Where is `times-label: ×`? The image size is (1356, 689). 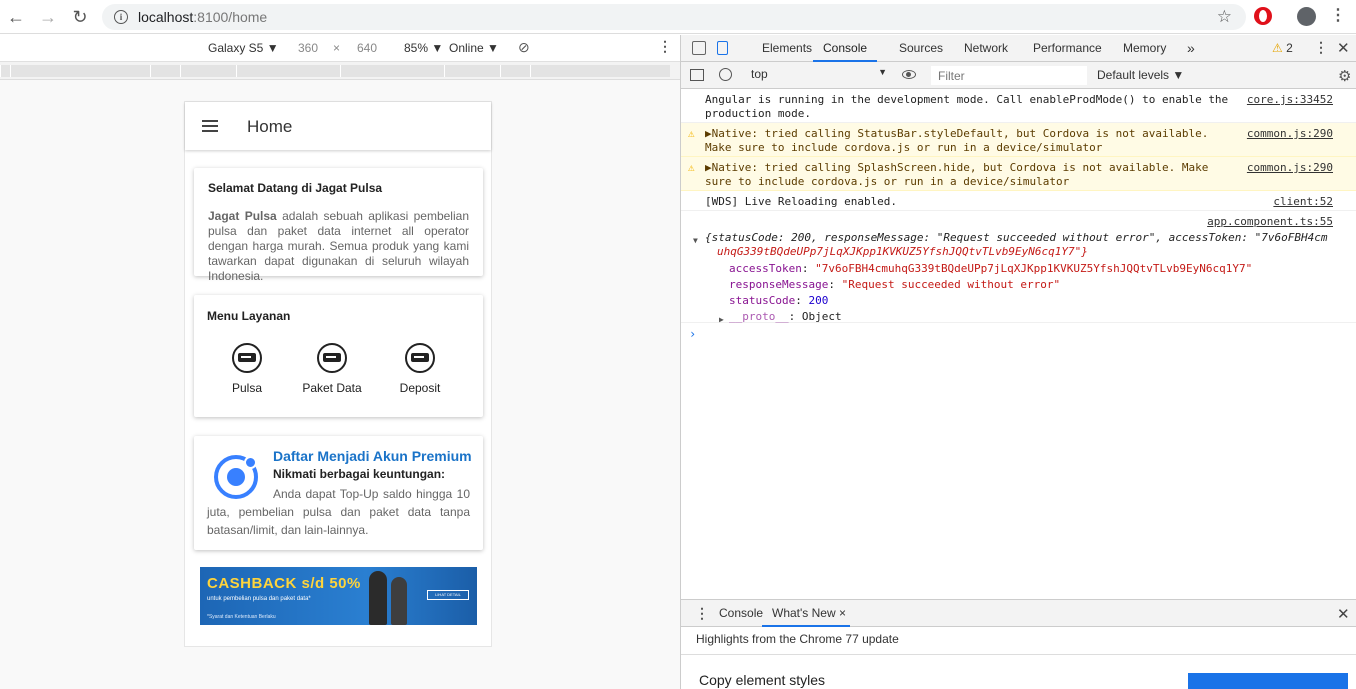 times-label: × is located at coordinates (337, 48).